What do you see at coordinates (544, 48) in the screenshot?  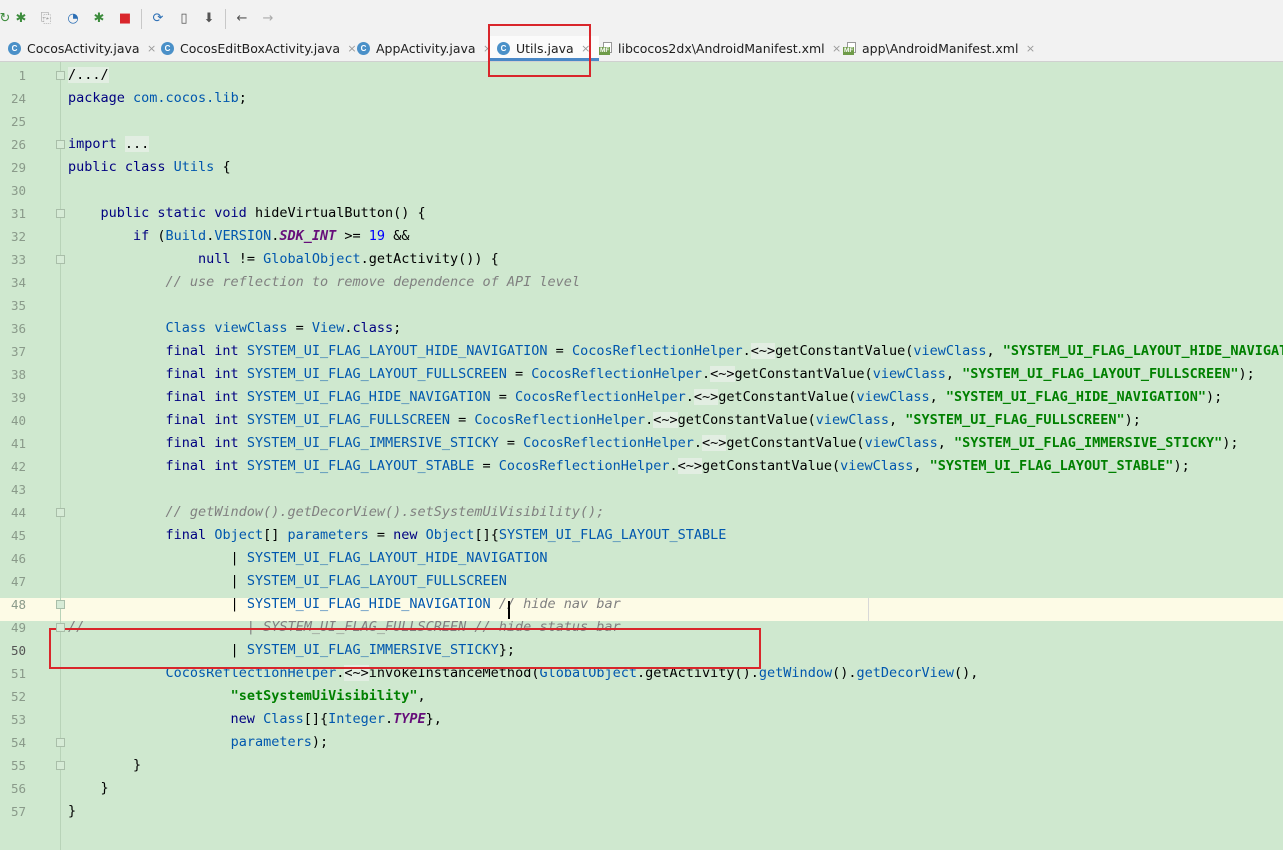 I see `tab-utils-active: C Utils.java ×` at bounding box center [544, 48].